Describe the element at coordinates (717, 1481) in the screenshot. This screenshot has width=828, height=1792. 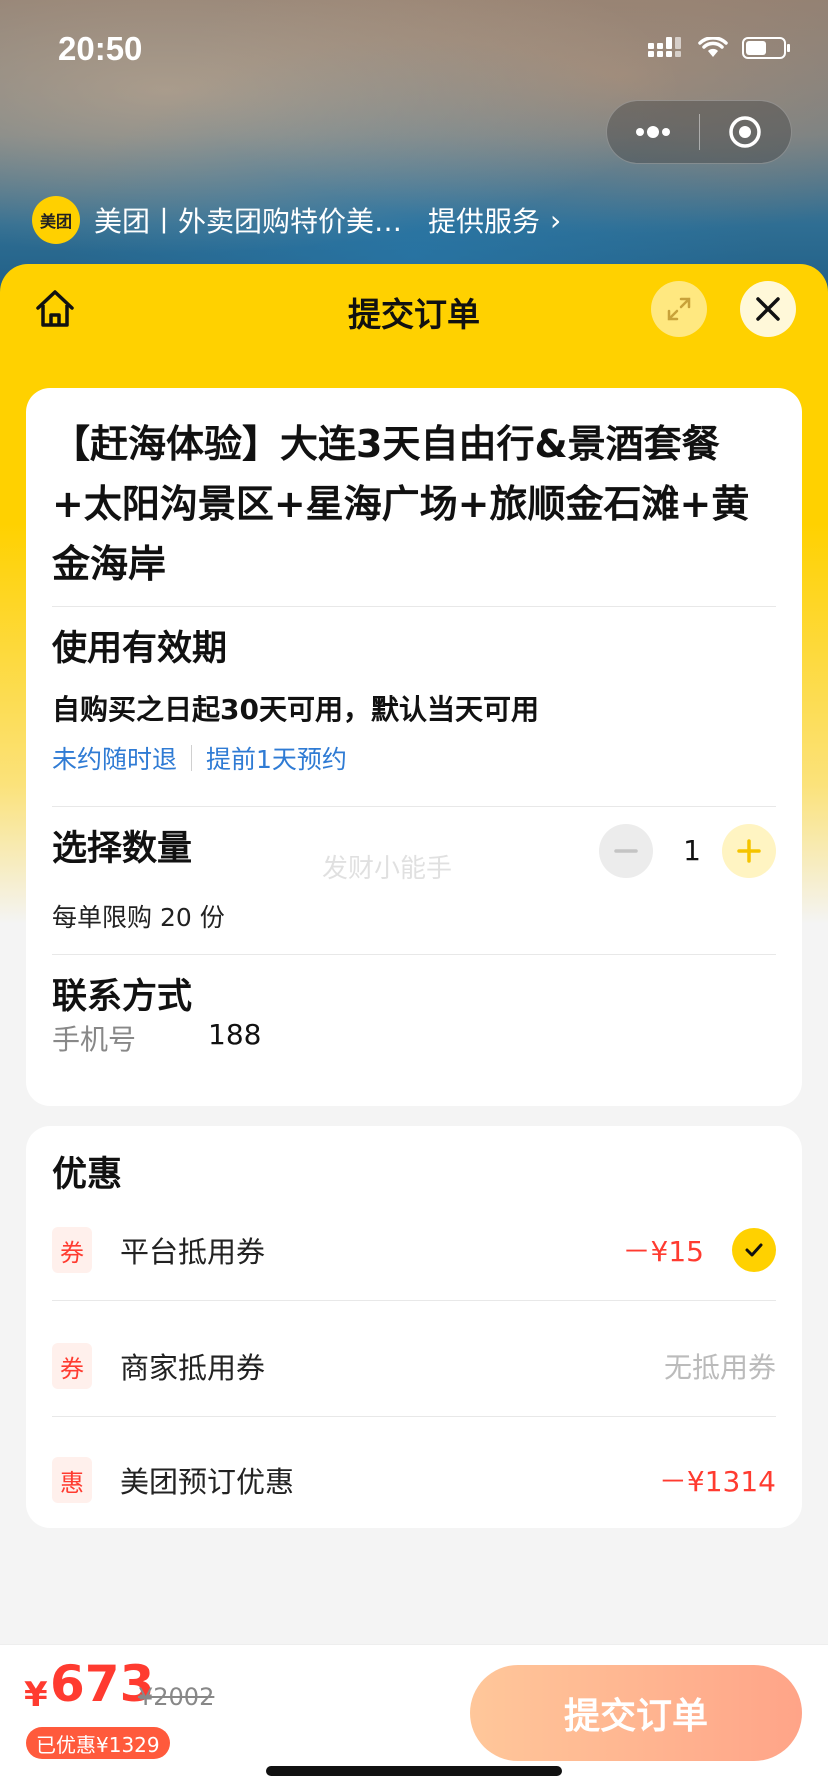
I see `discount-value: －¥1314` at that location.